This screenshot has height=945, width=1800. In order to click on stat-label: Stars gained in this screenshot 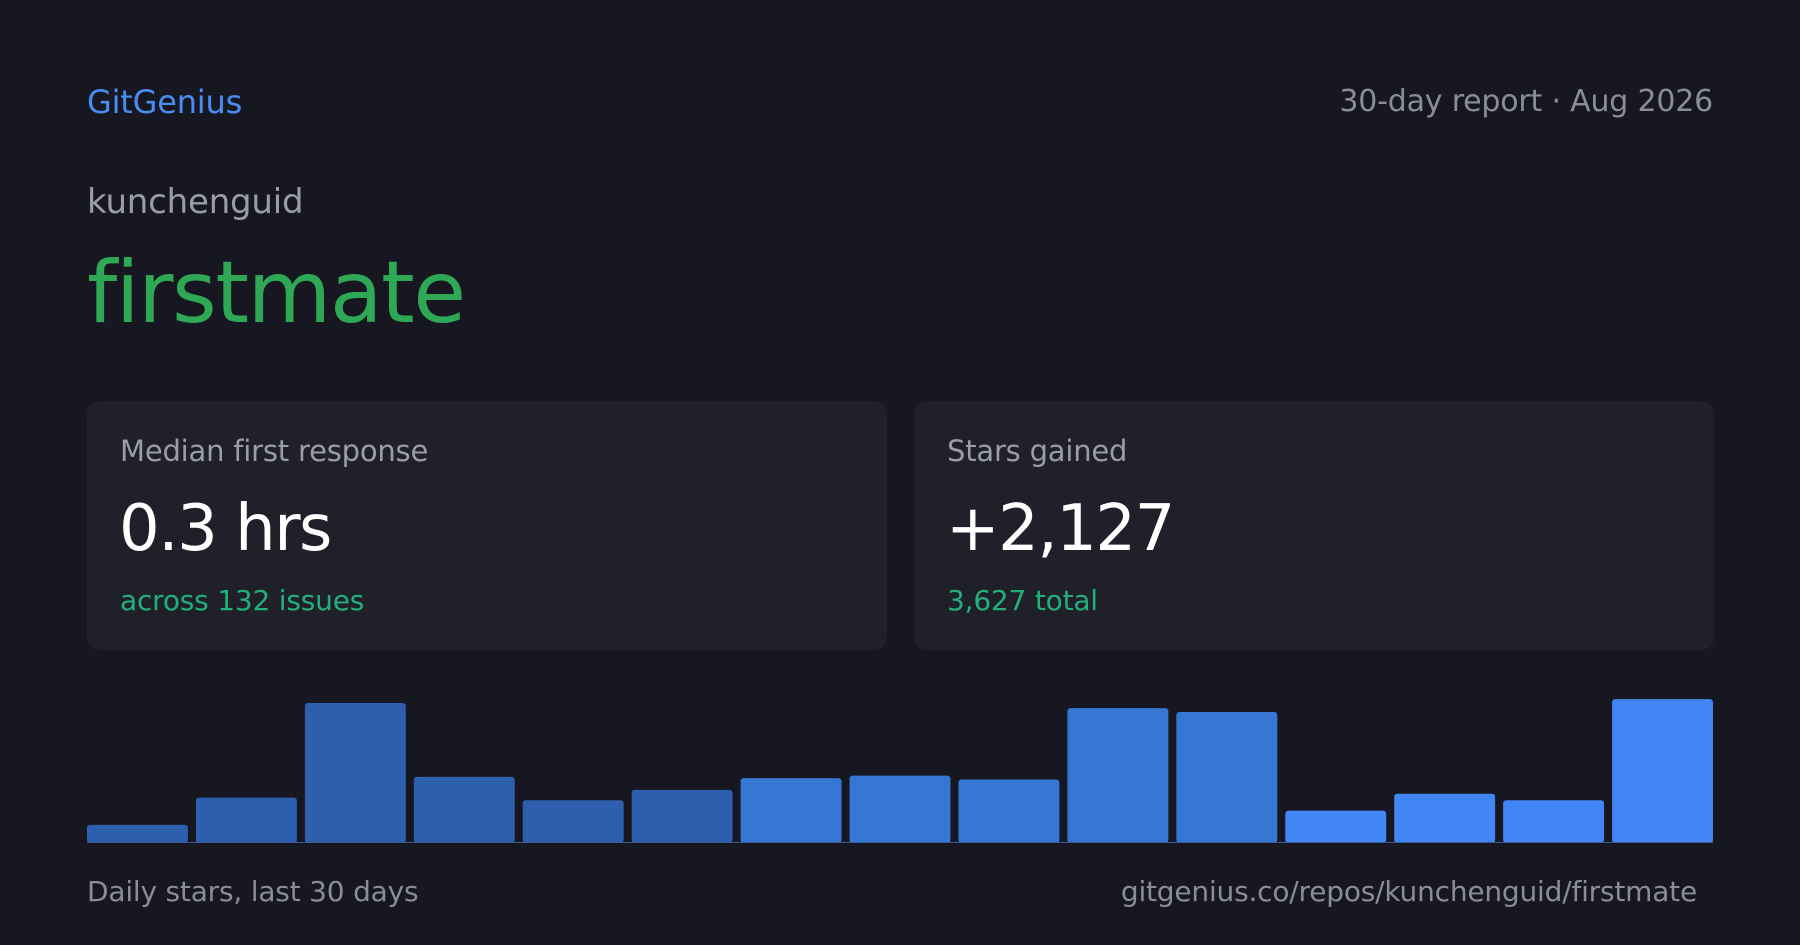, I will do `click(1037, 451)`.